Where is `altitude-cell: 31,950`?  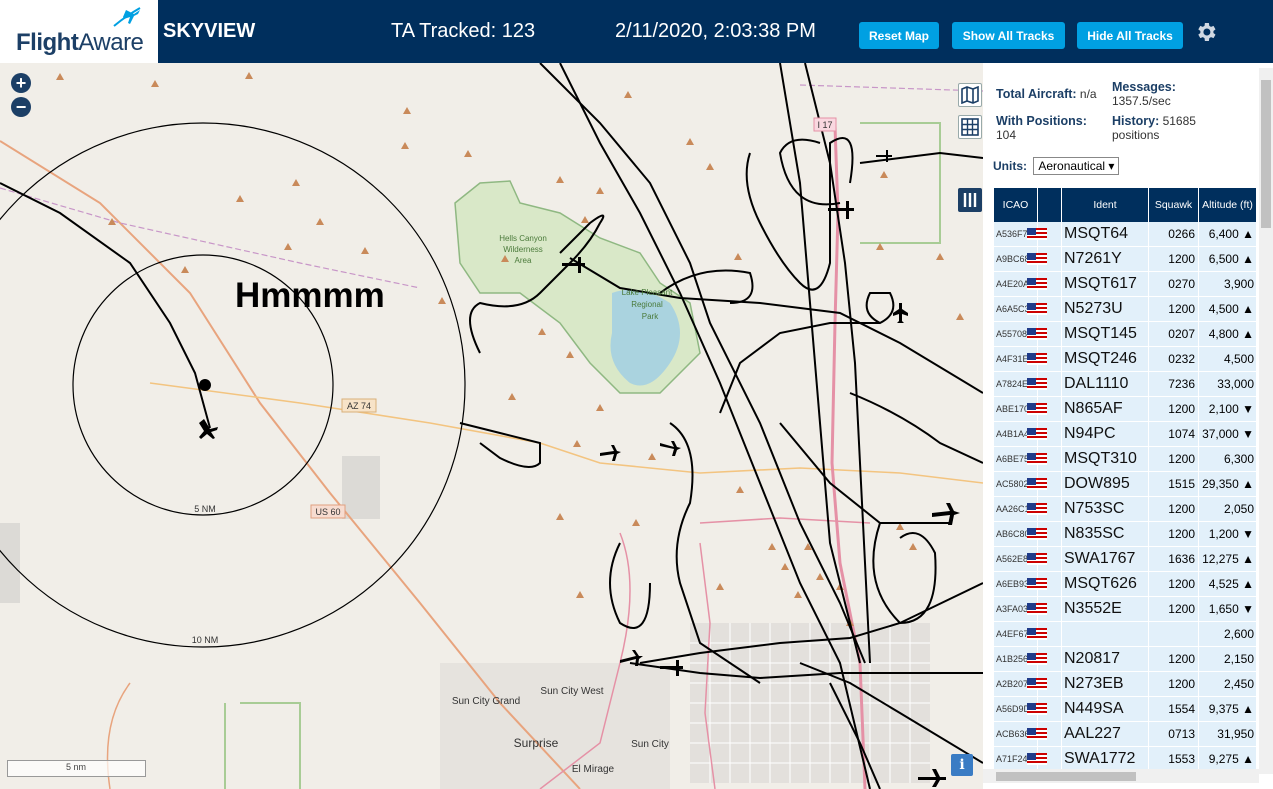 altitude-cell: 31,950 is located at coordinates (1228, 734).